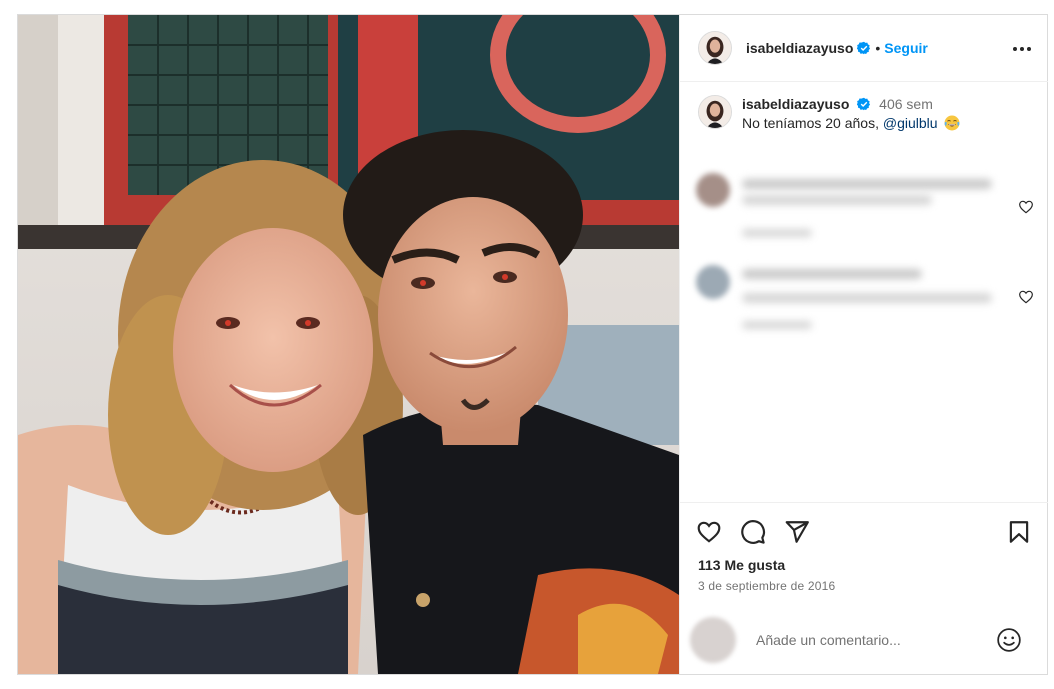  Describe the element at coordinates (864, 532) in the screenshot. I see `action-bar` at that location.